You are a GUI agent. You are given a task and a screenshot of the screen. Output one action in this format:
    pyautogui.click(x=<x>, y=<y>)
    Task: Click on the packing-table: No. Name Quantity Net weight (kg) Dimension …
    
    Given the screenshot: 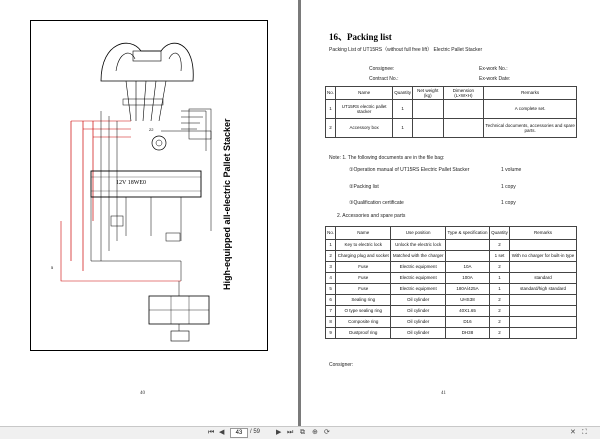 What is the action you would take?
    pyautogui.click(x=450, y=112)
    